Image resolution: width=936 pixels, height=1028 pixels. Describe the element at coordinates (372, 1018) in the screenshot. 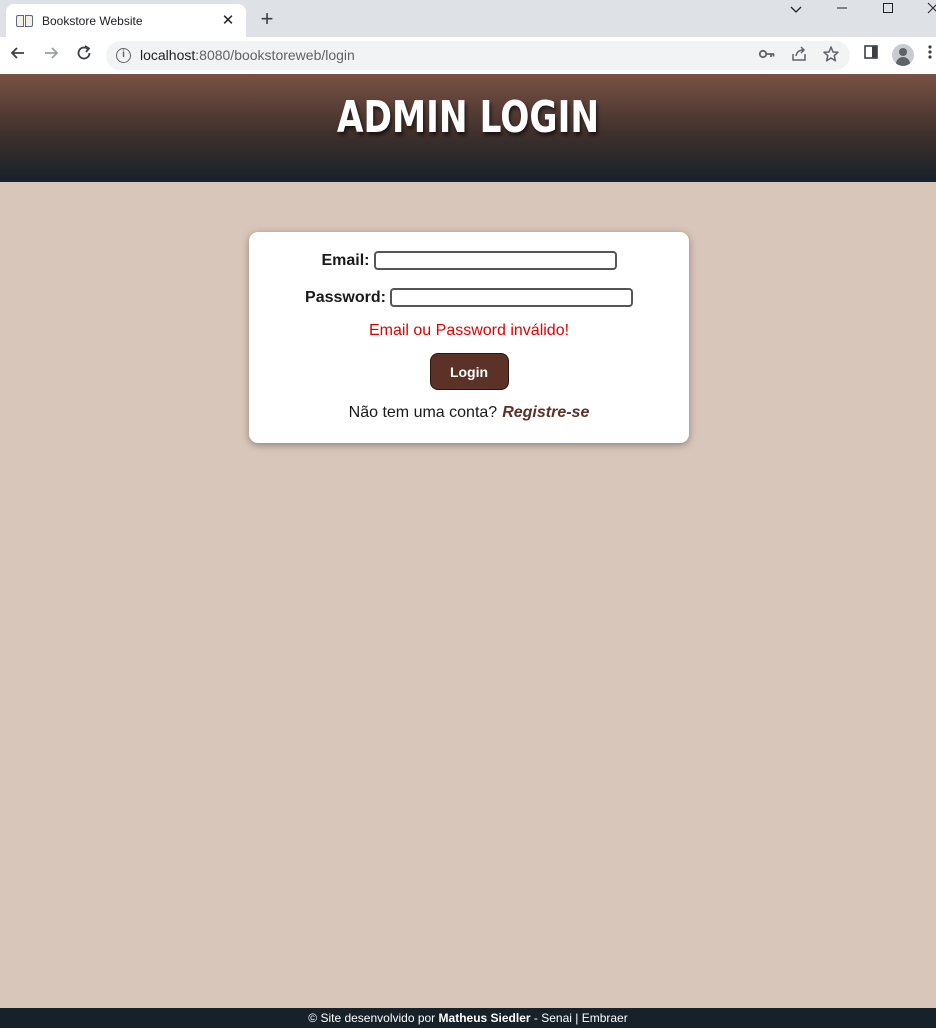

I see `footer-prefix: © Site desenvolvido por` at that location.